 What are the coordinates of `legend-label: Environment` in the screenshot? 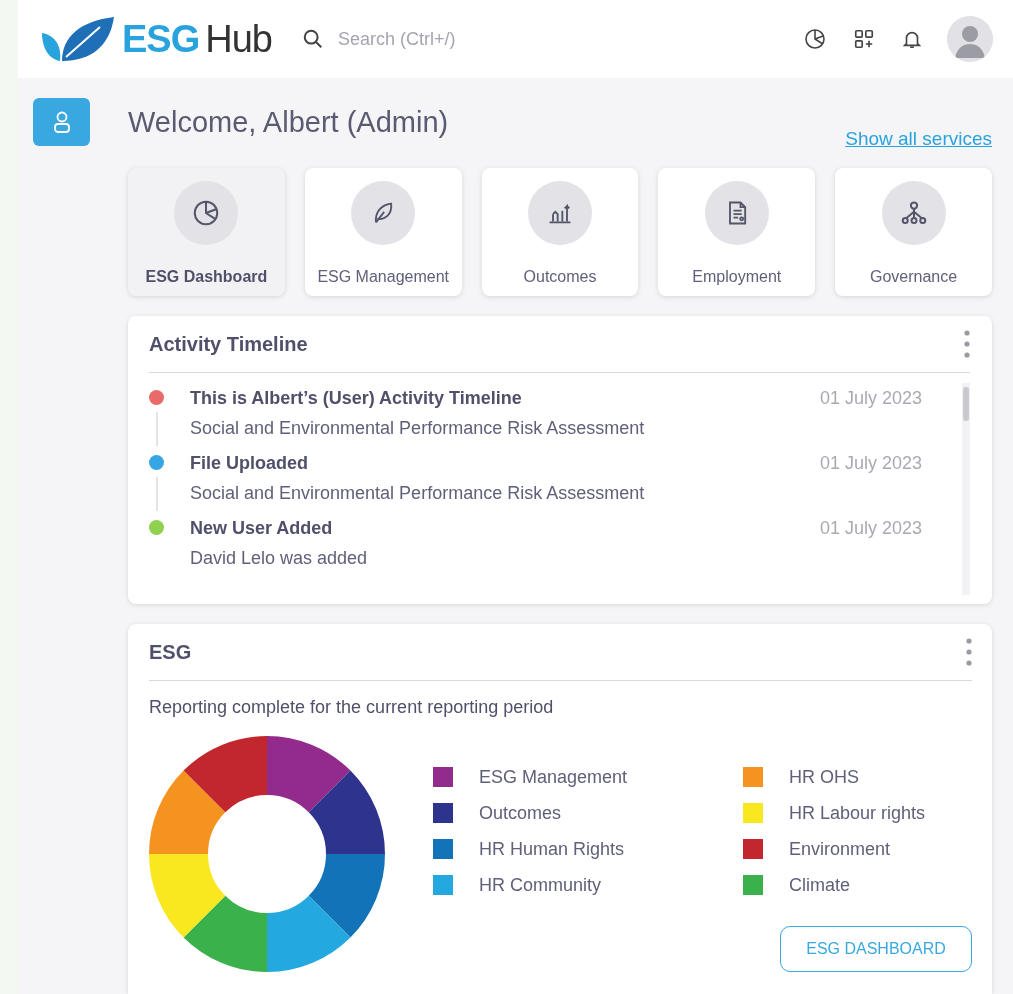 It's located at (840, 849).